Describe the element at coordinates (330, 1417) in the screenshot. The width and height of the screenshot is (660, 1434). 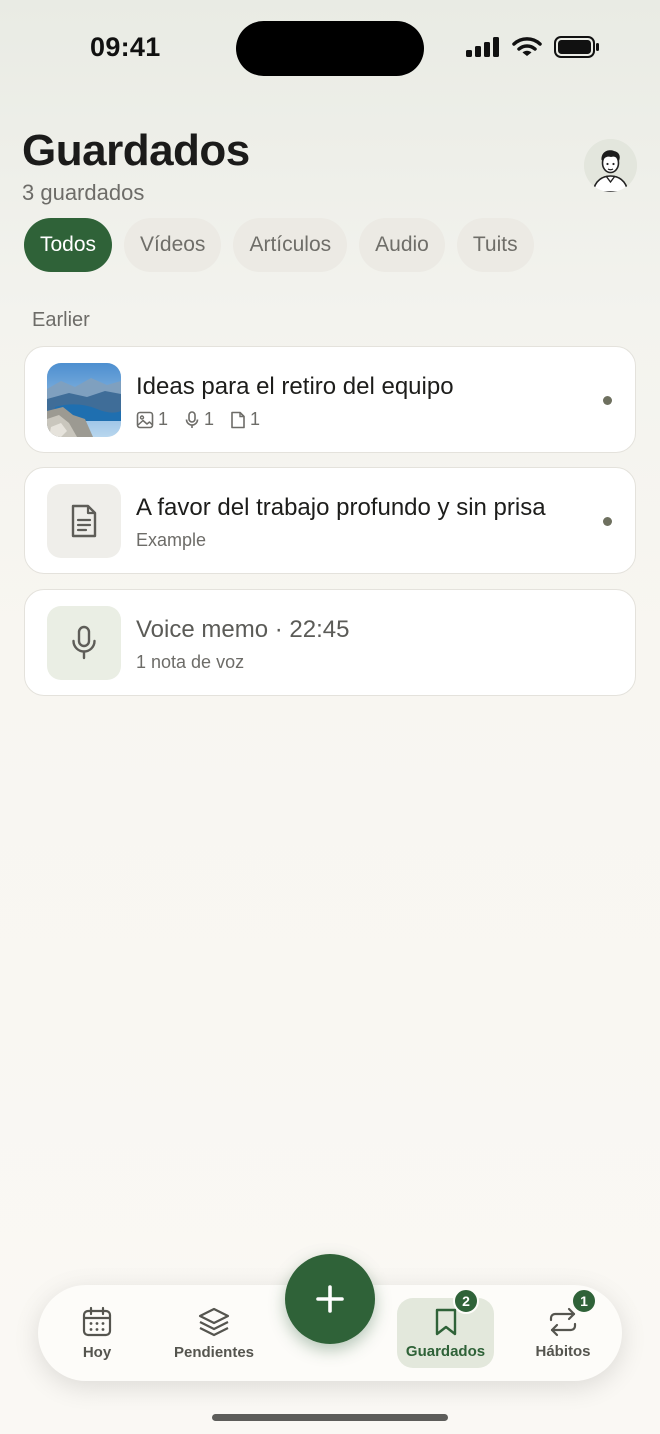
I see `home-indicator` at that location.